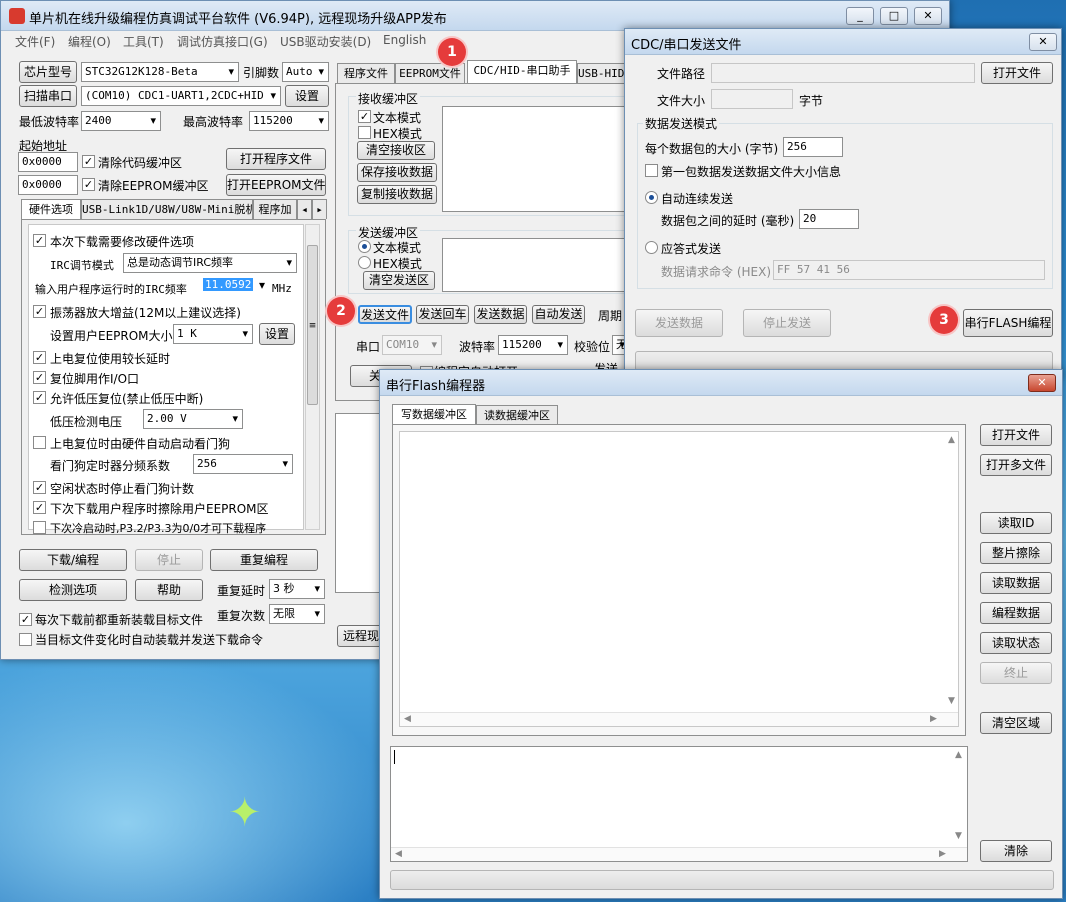 Image resolution: width=1066 pixels, height=902 pixels. What do you see at coordinates (407, 719) in the screenshot?
I see `write-scroll-left-icon: ◀` at bounding box center [407, 719].